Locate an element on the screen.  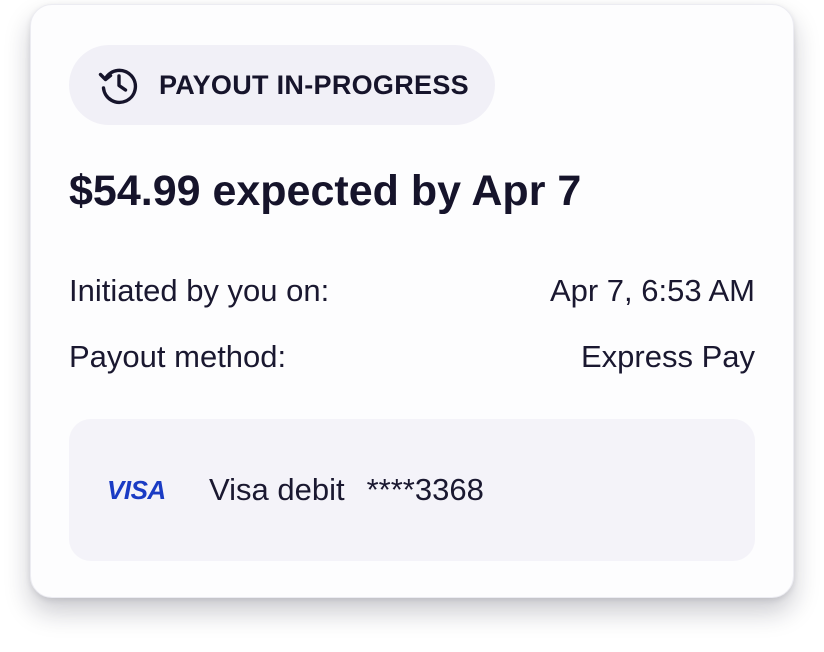
initiated-row: Initiated by you on: Apr 7, 6:53 AM is located at coordinates (412, 291).